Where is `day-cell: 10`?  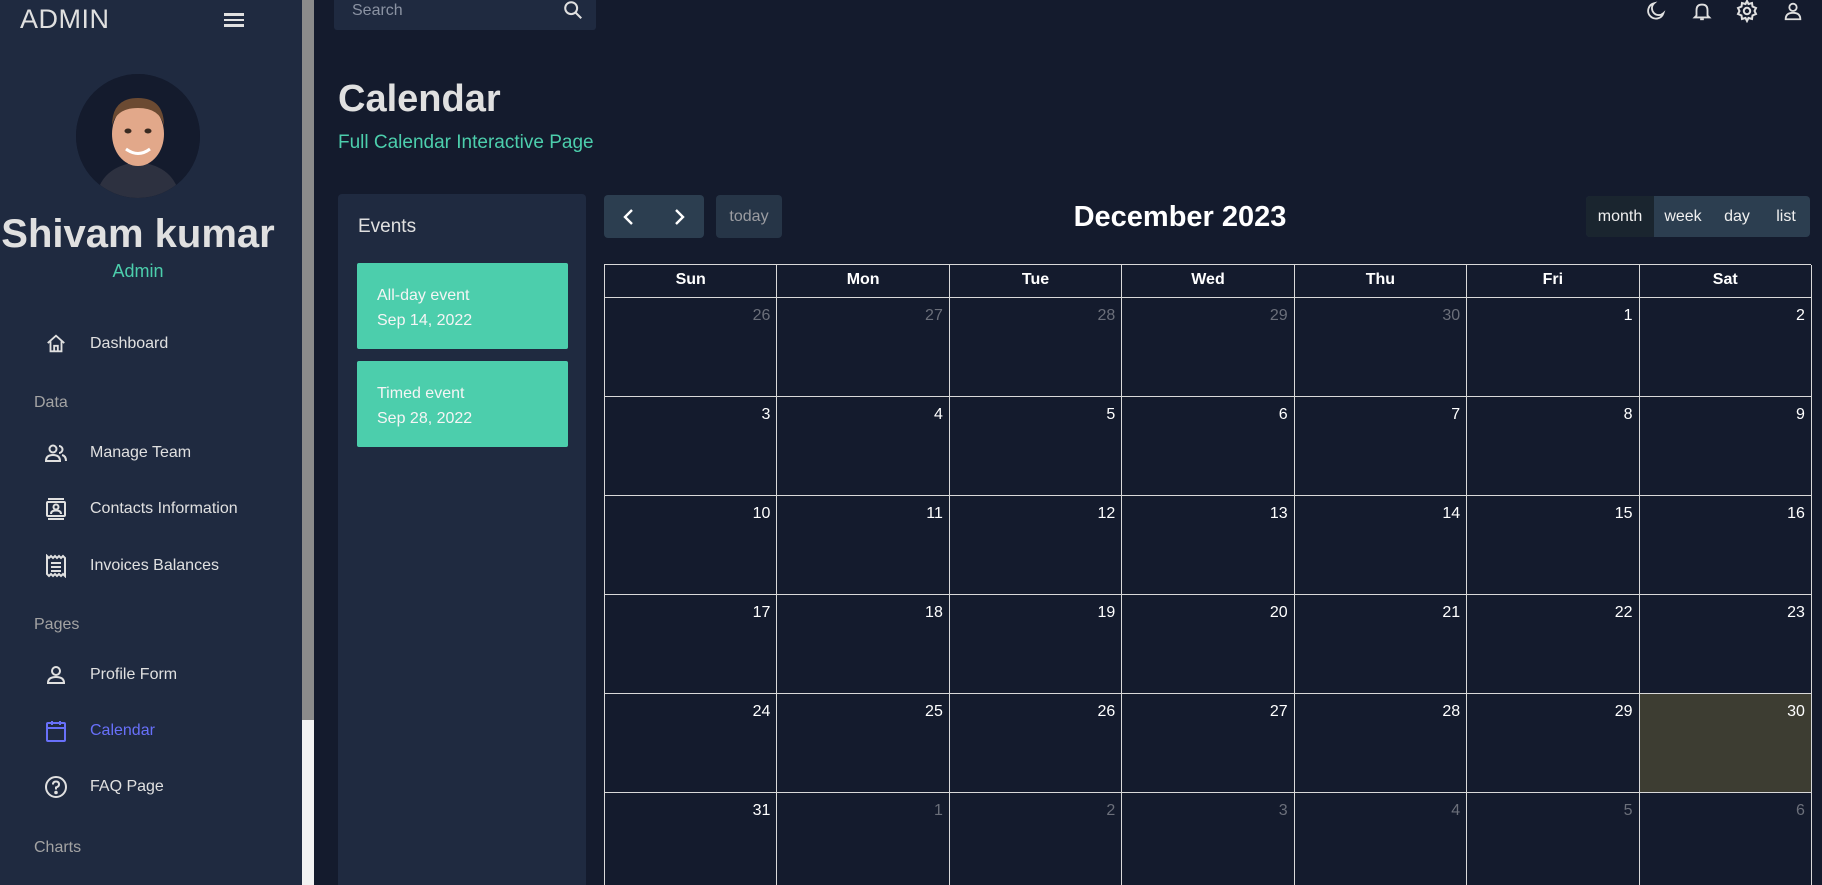
day-cell: 10 is located at coordinates (691, 545).